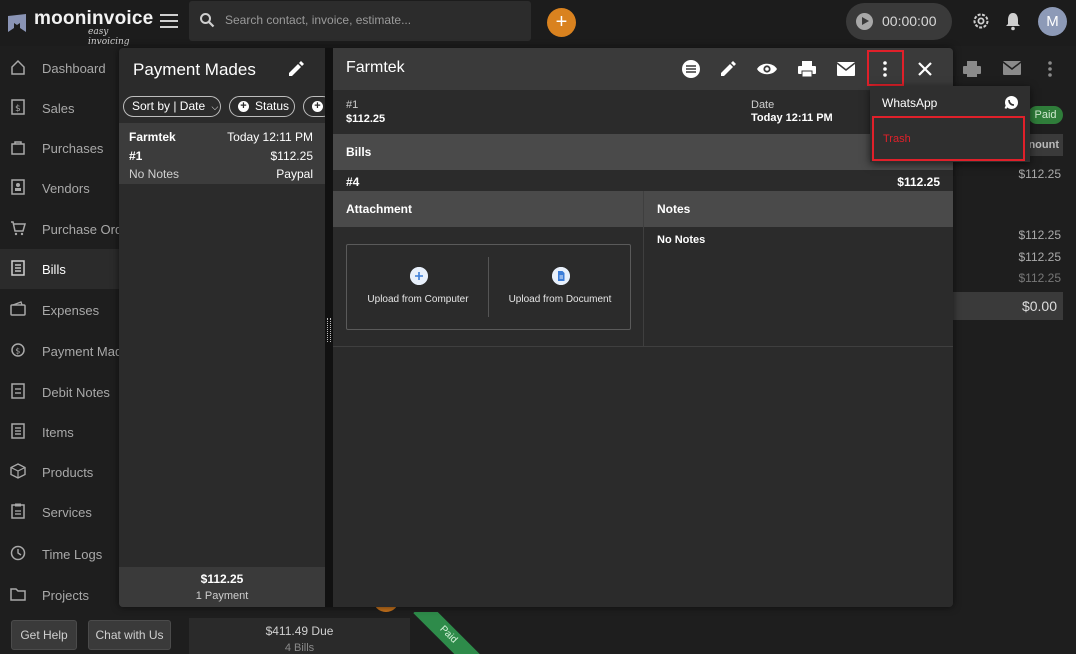 This screenshot has height=654, width=1076. What do you see at coordinates (1050, 69) in the screenshot?
I see `more-vertical-icon-bg` at bounding box center [1050, 69].